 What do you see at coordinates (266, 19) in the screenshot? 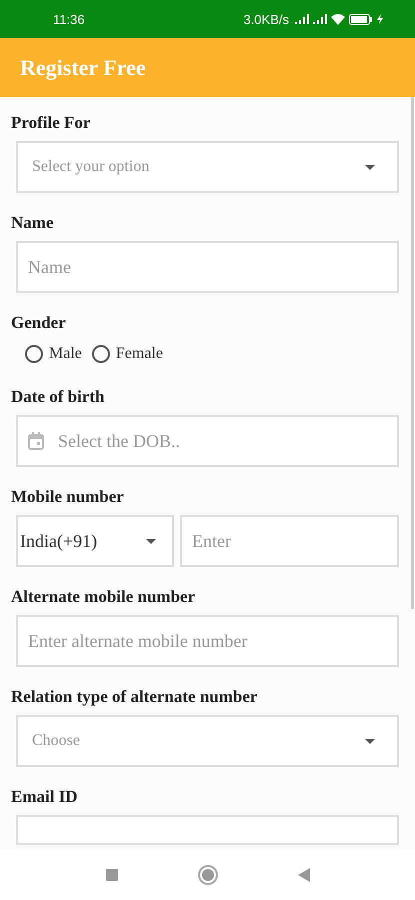
I see `network-speed: 3.0KB/s` at bounding box center [266, 19].